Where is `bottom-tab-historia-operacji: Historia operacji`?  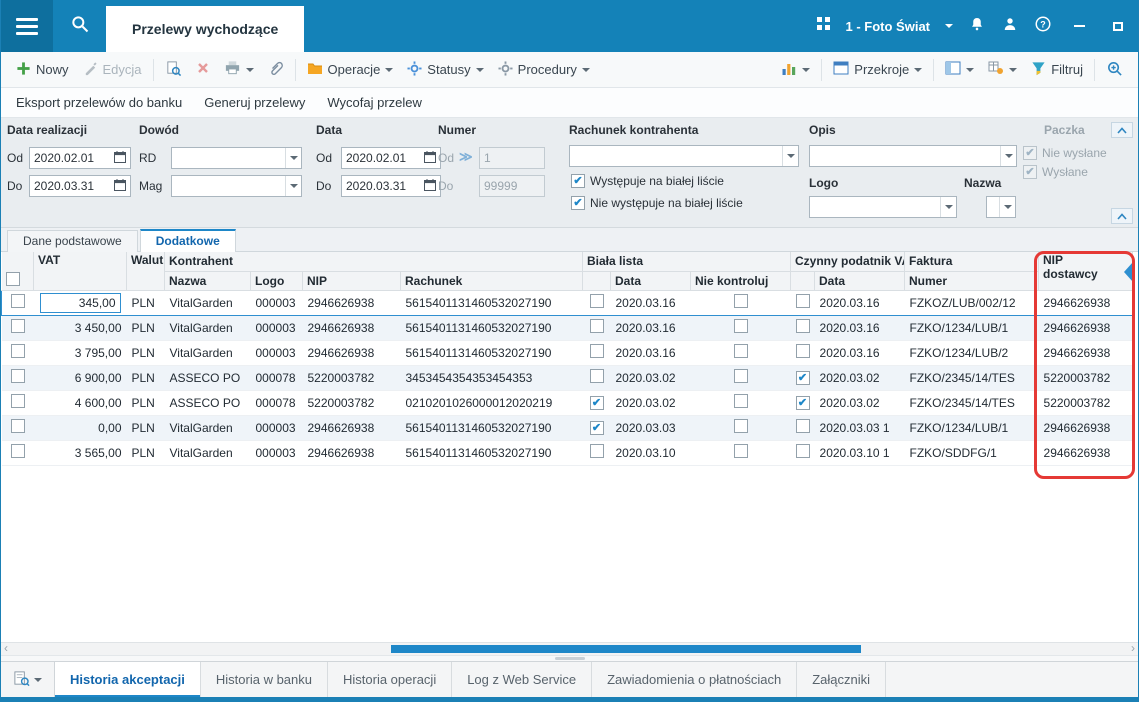
bottom-tab-historia-operacji: Historia operacji is located at coordinates (390, 679).